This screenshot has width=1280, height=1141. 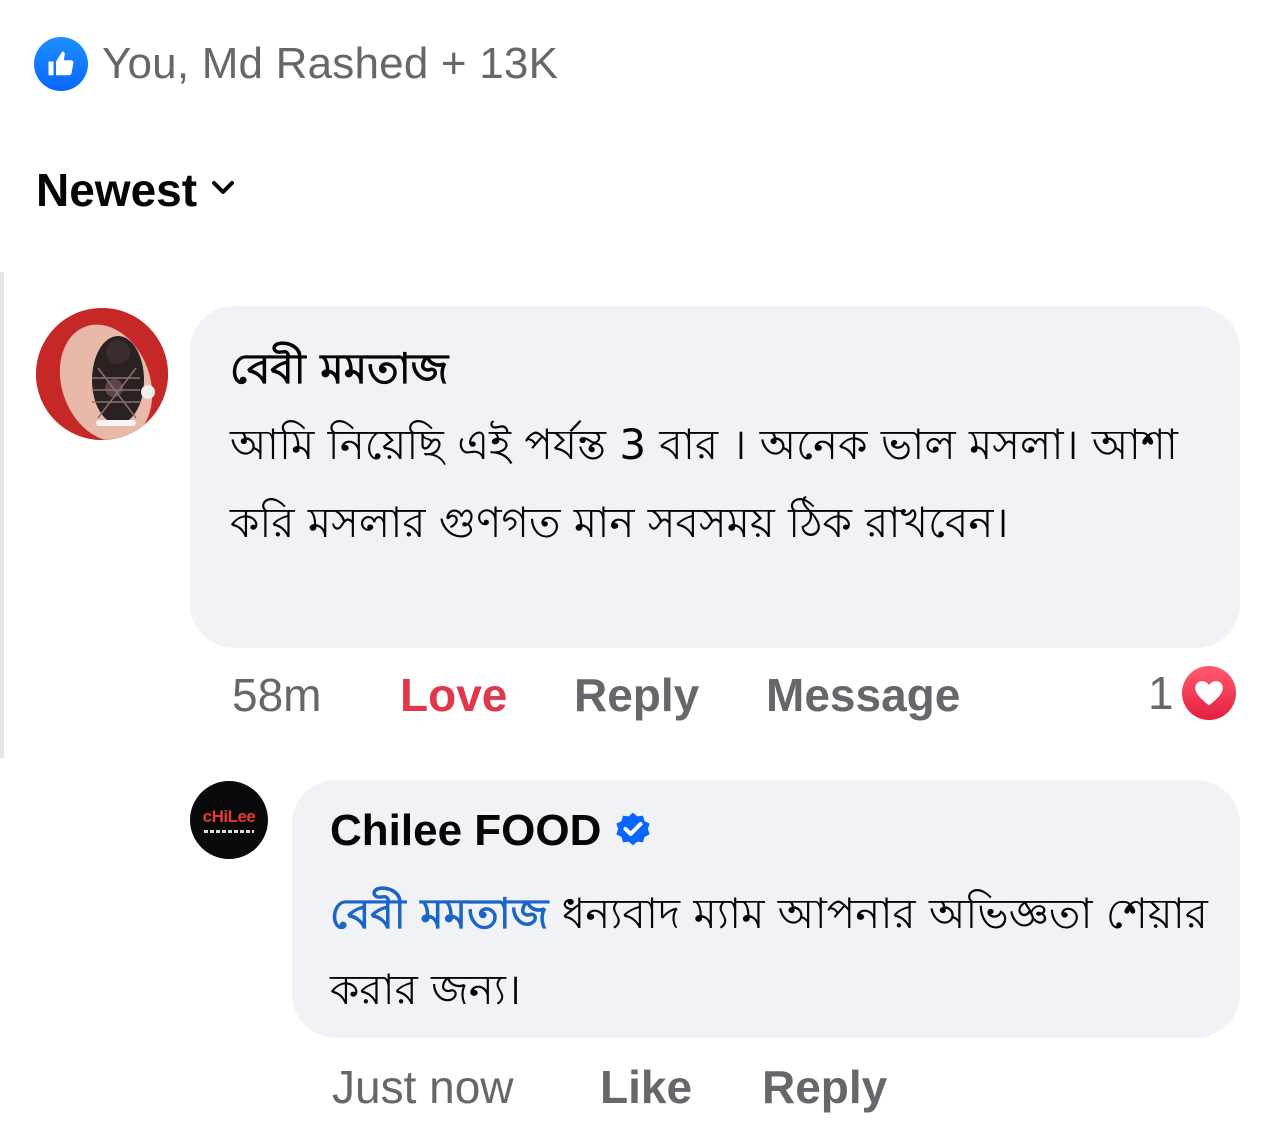 What do you see at coordinates (487, 695) in the screenshot?
I see `love-button: Love` at bounding box center [487, 695].